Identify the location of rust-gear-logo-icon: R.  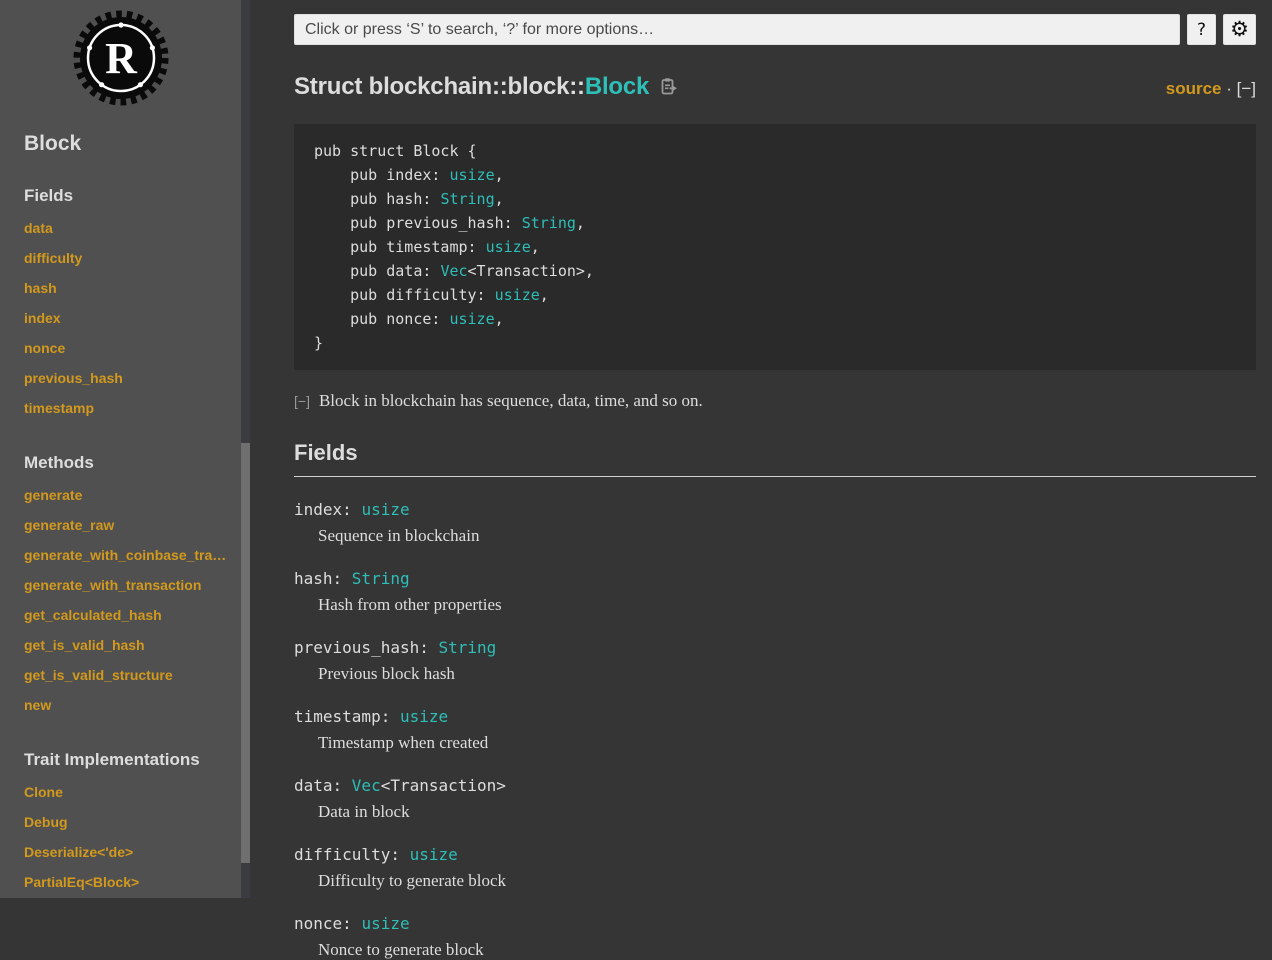
(120, 58).